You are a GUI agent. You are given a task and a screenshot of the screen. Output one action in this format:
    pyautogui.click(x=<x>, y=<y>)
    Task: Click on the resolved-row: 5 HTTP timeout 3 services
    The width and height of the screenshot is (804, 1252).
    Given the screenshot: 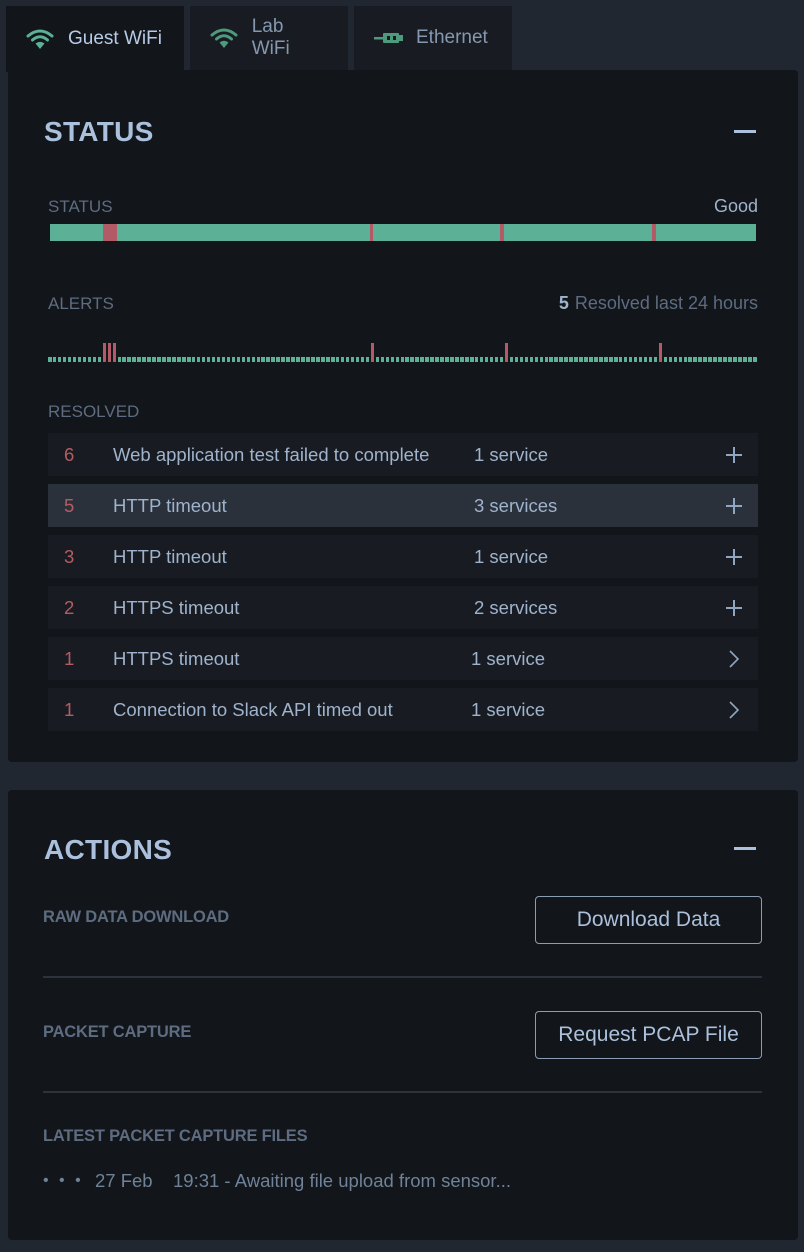 What is the action you would take?
    pyautogui.click(x=403, y=505)
    